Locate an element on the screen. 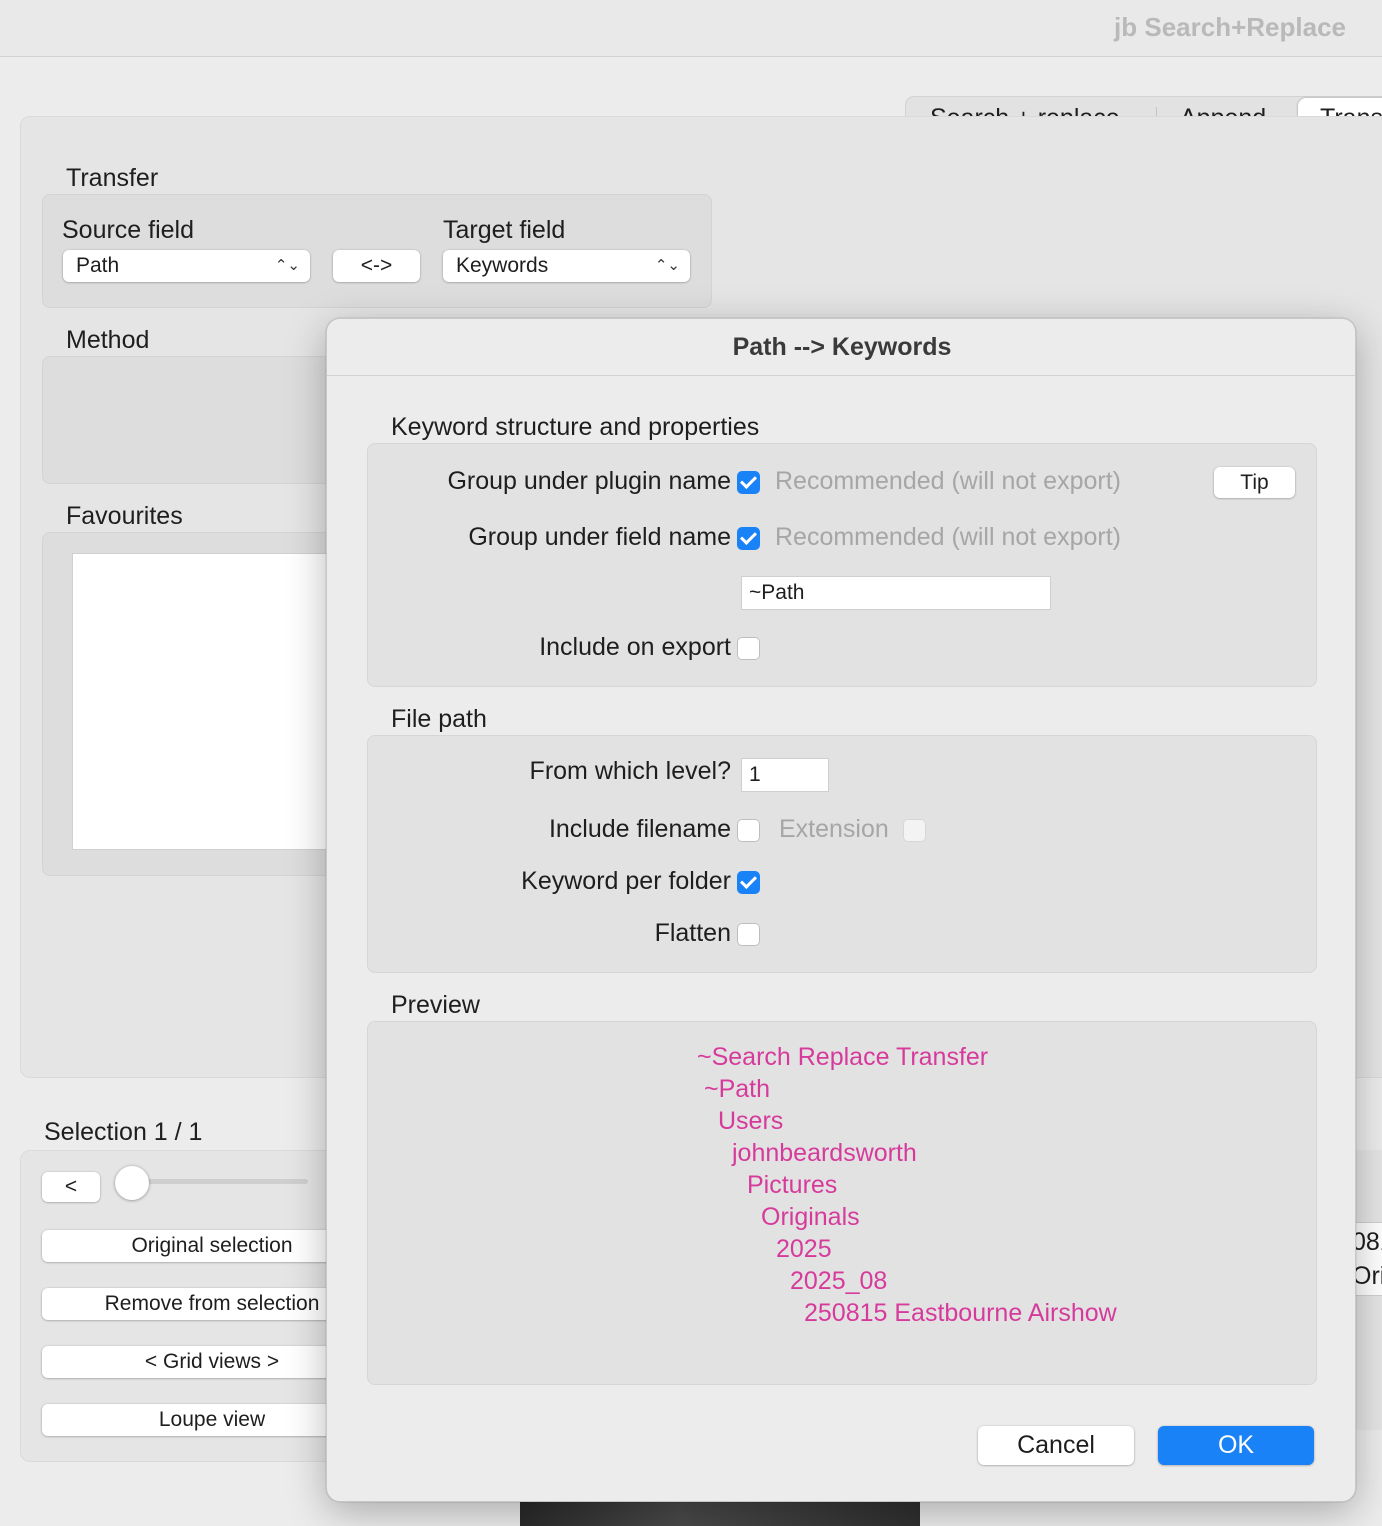 Image resolution: width=1382 pixels, height=1526 pixels. extension-label: Extension is located at coordinates (834, 829).